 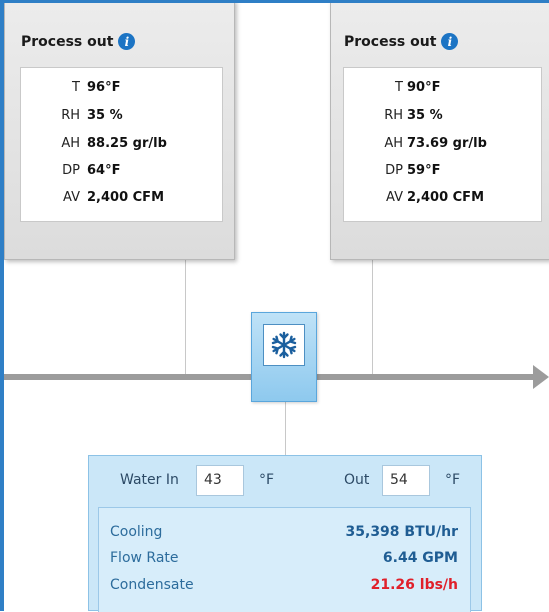 I want to click on connector-left, so click(x=185, y=316).